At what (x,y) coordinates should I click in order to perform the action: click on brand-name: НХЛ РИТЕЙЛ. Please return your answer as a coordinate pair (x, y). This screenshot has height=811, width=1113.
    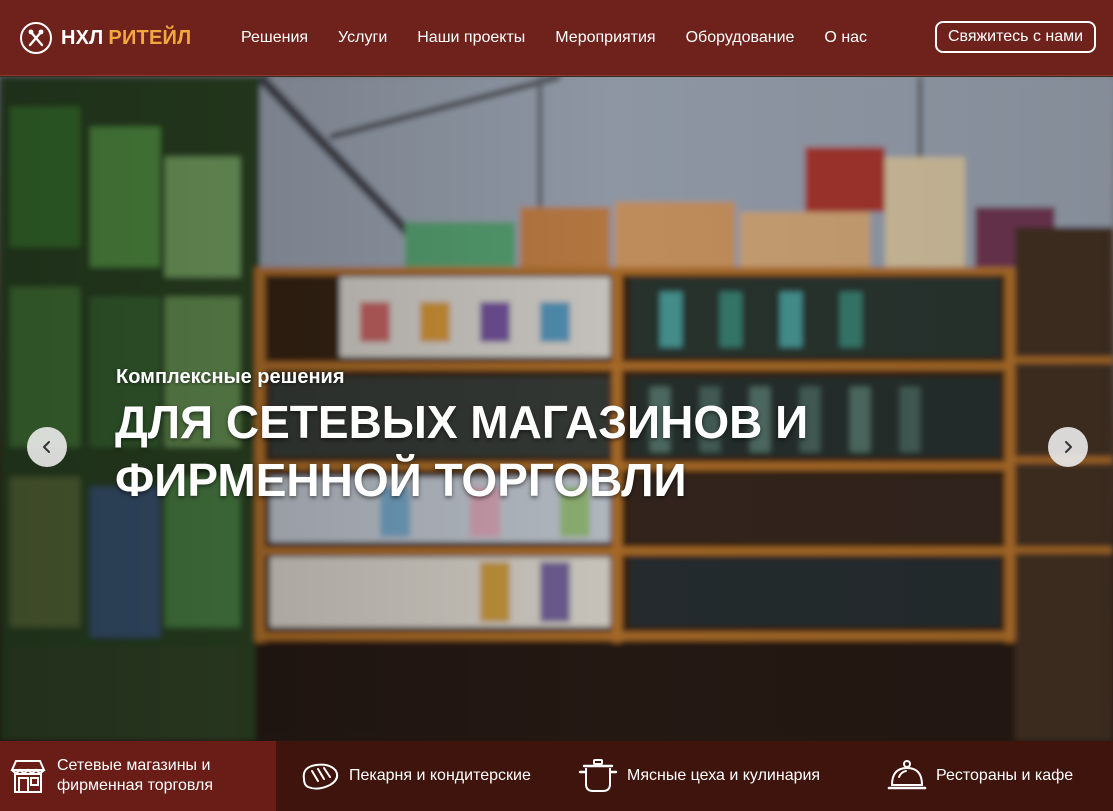
    Looking at the image, I should click on (126, 38).